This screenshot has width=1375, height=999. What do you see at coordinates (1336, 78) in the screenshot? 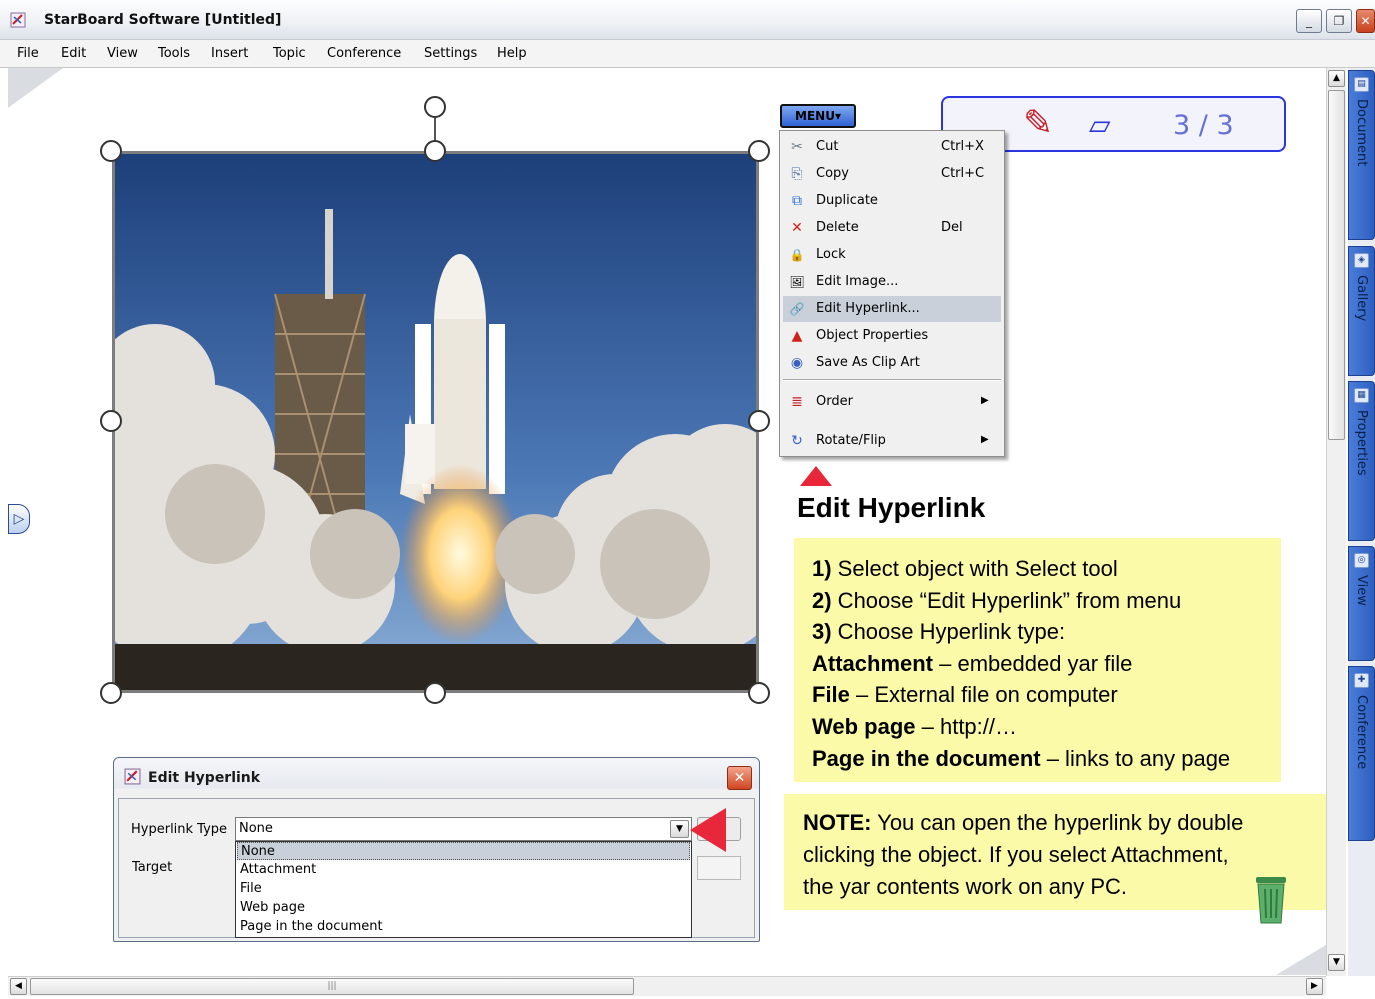
I see `scroll-up-icon: ▲` at bounding box center [1336, 78].